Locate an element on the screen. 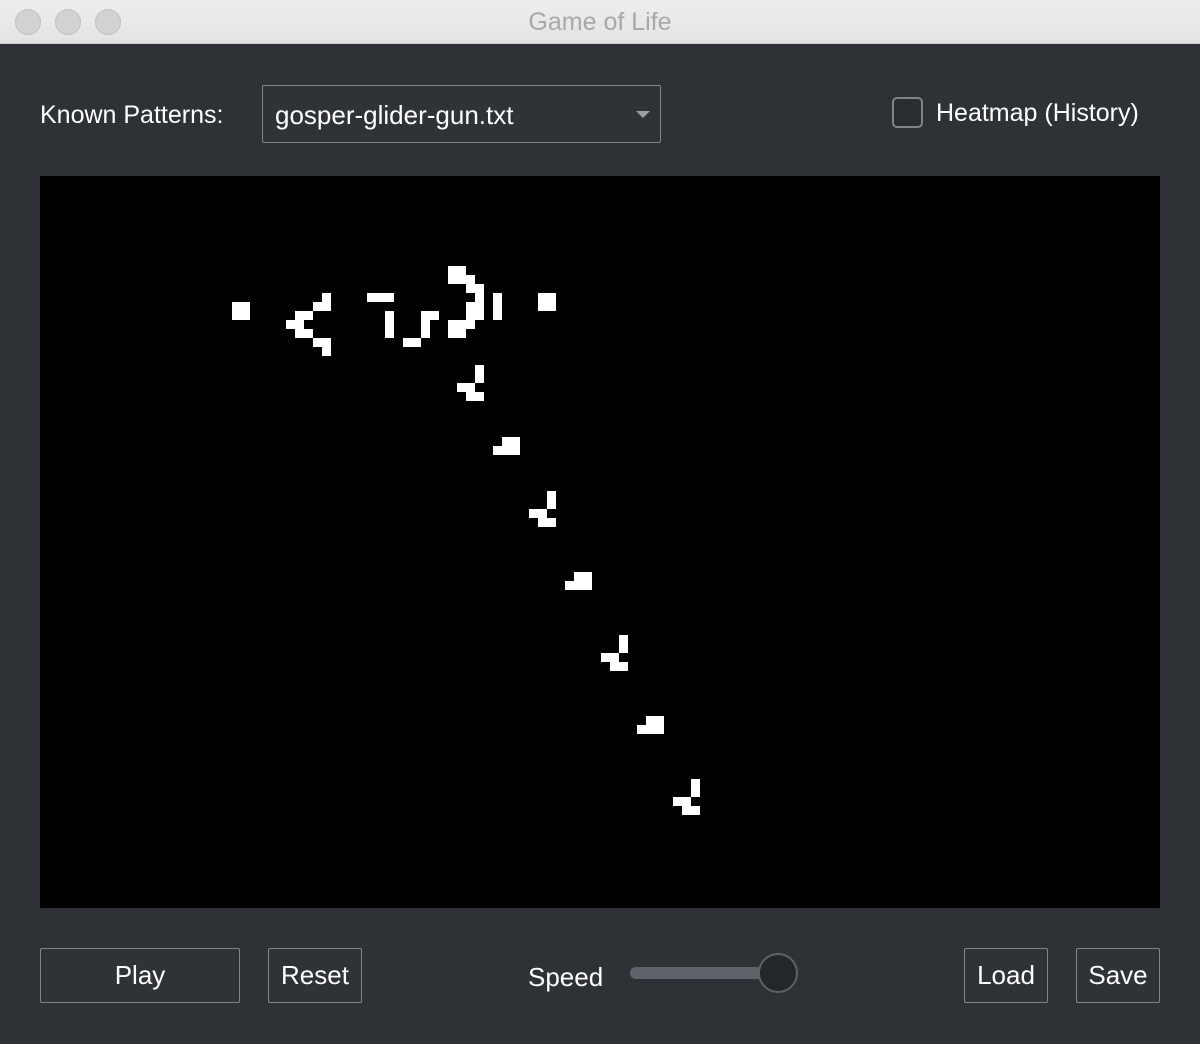 The image size is (1200, 1044). speed-label: Speed is located at coordinates (566, 977).